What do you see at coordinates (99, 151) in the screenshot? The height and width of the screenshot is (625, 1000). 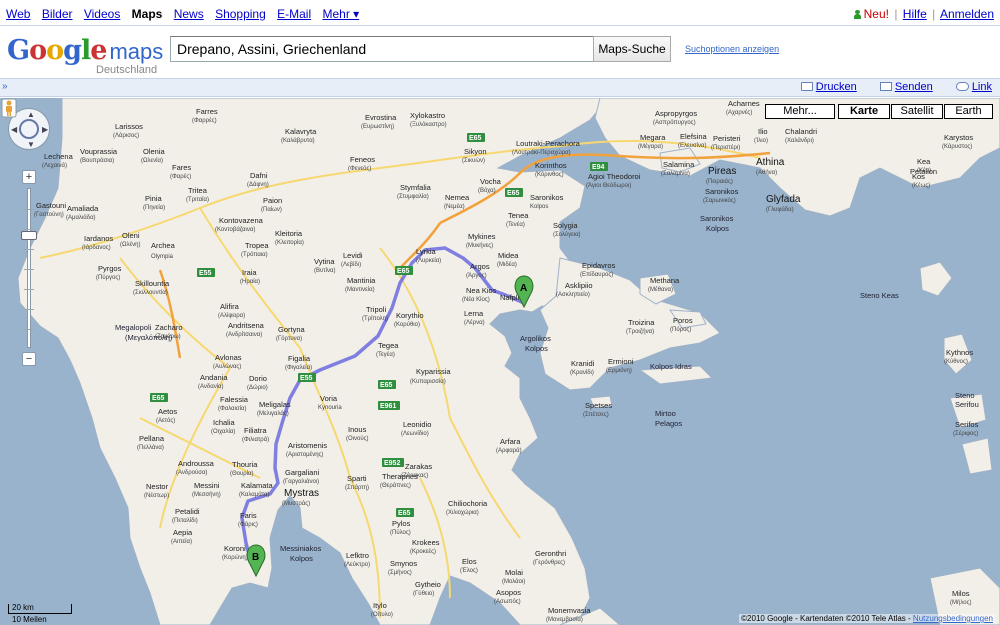 I see `svg-text: Vouprassia` at bounding box center [99, 151].